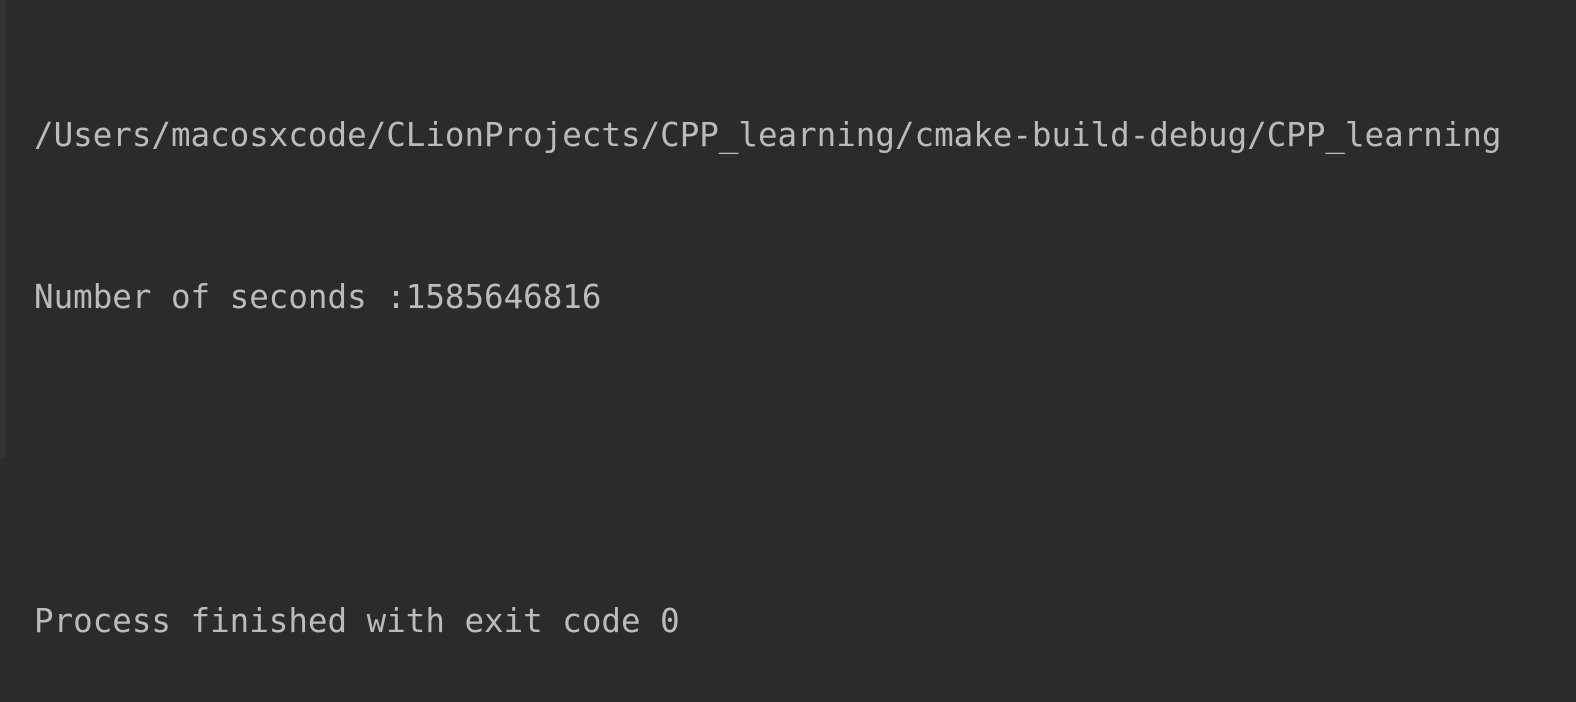 The image size is (1576, 702). Describe the element at coordinates (318, 297) in the screenshot. I see `console-line-program-output: Number of seconds :1585646816` at that location.